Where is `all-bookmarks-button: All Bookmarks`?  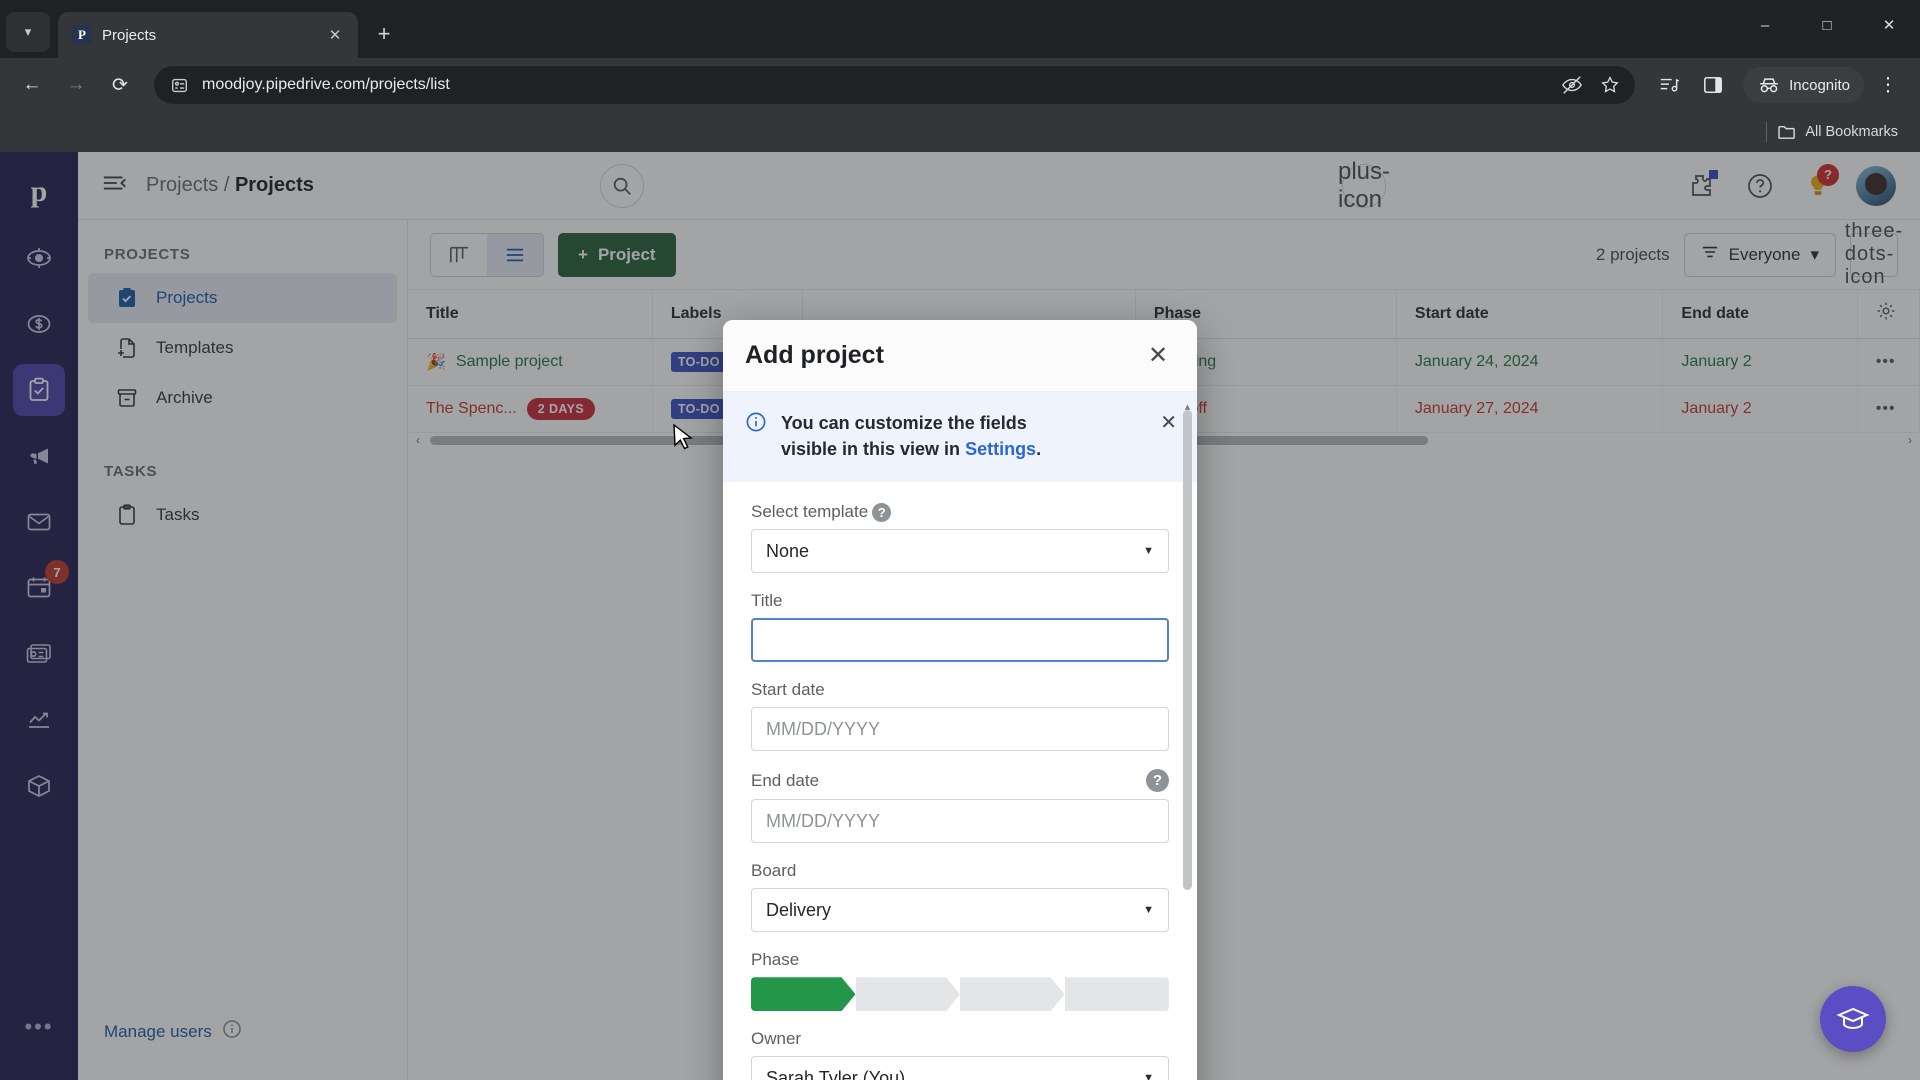
all-bookmarks-button: All Bookmarks is located at coordinates (1837, 132).